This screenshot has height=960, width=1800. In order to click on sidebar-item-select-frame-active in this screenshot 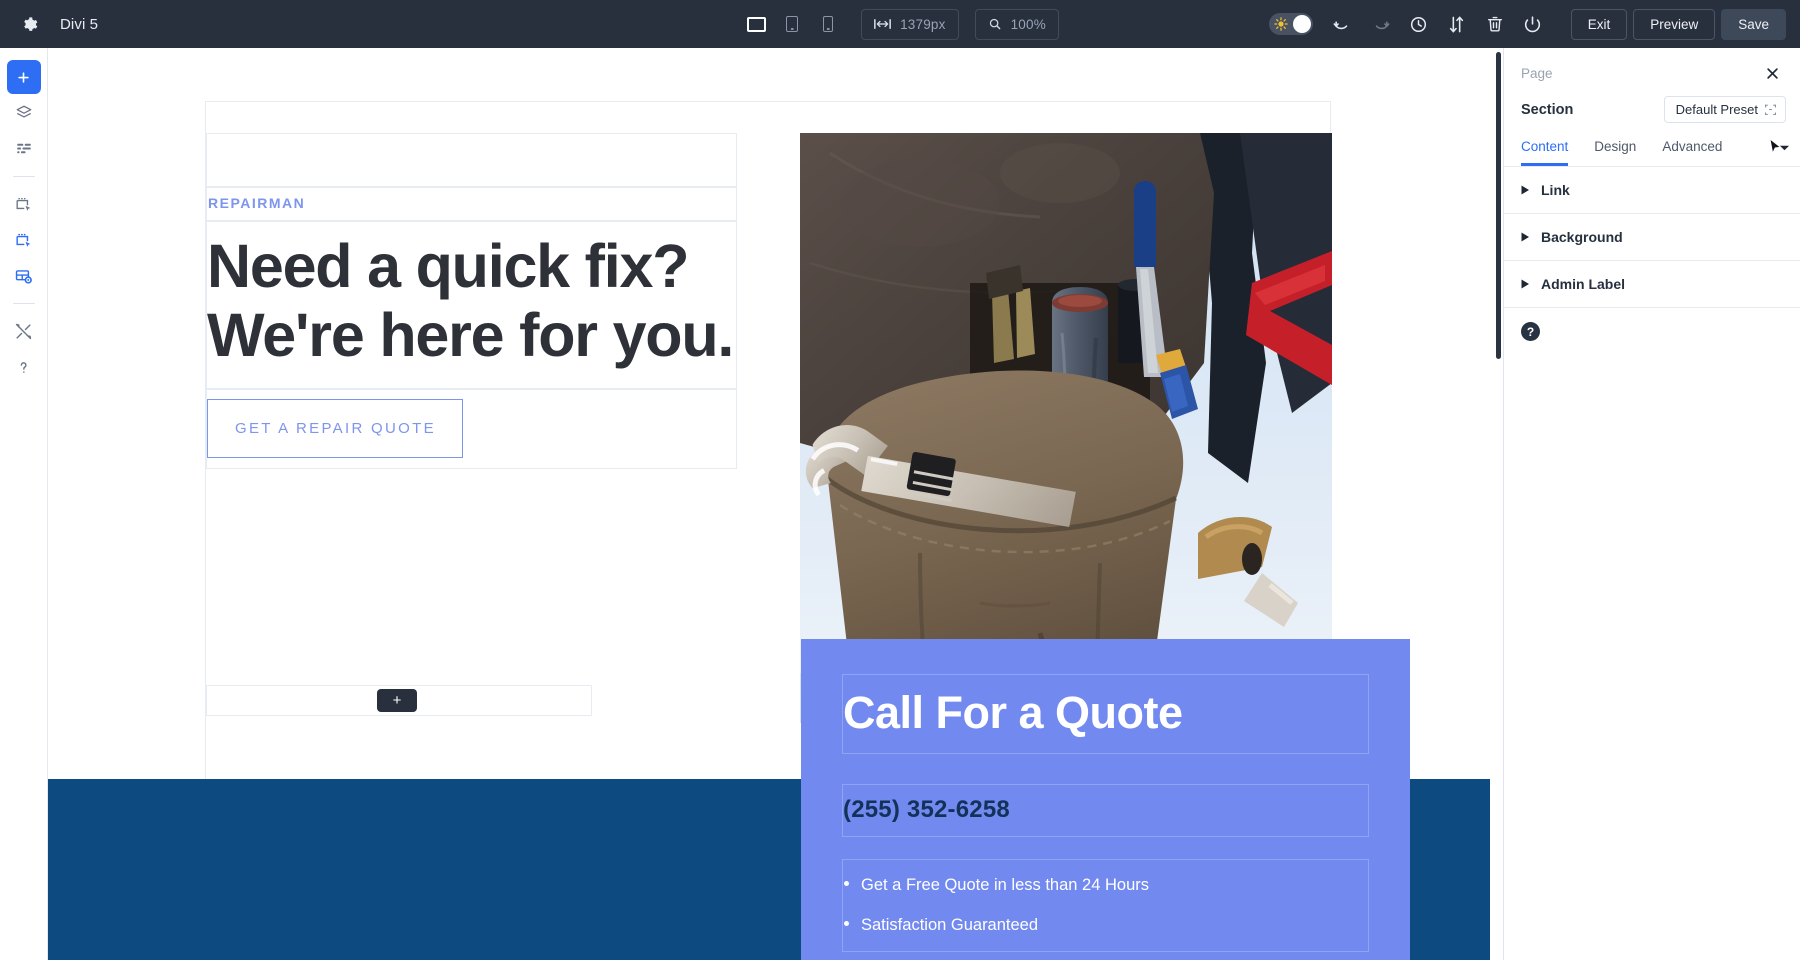, I will do `click(24, 240)`.